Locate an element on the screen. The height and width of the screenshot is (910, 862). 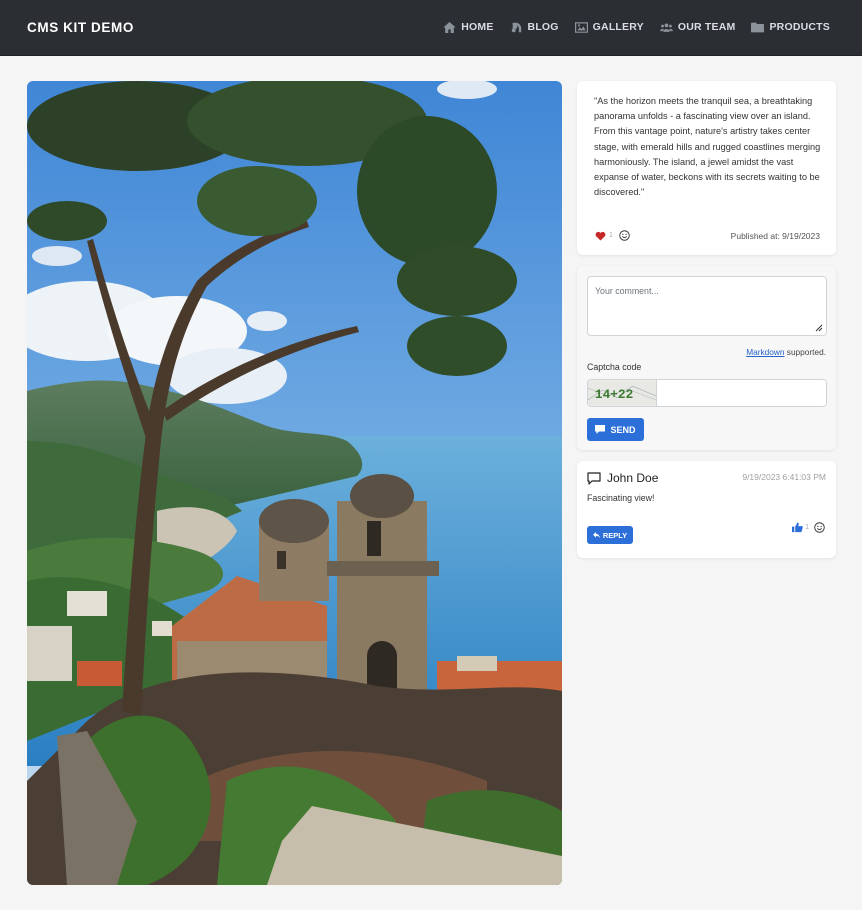
markdown-note: Markdown supported. is located at coordinates (786, 352).